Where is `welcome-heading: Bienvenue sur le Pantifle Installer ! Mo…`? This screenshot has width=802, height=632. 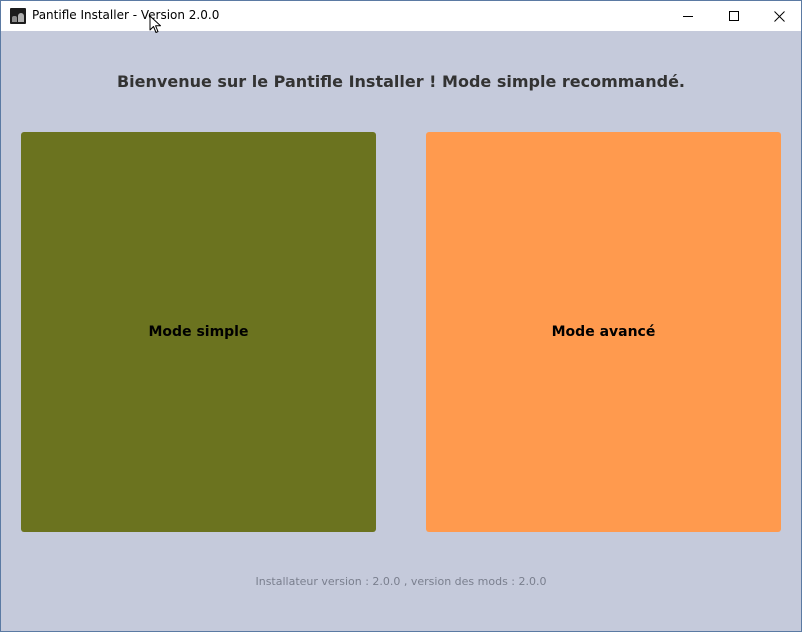
welcome-heading: Bienvenue sur le Pantifle Installer ! Mo… is located at coordinates (400, 81).